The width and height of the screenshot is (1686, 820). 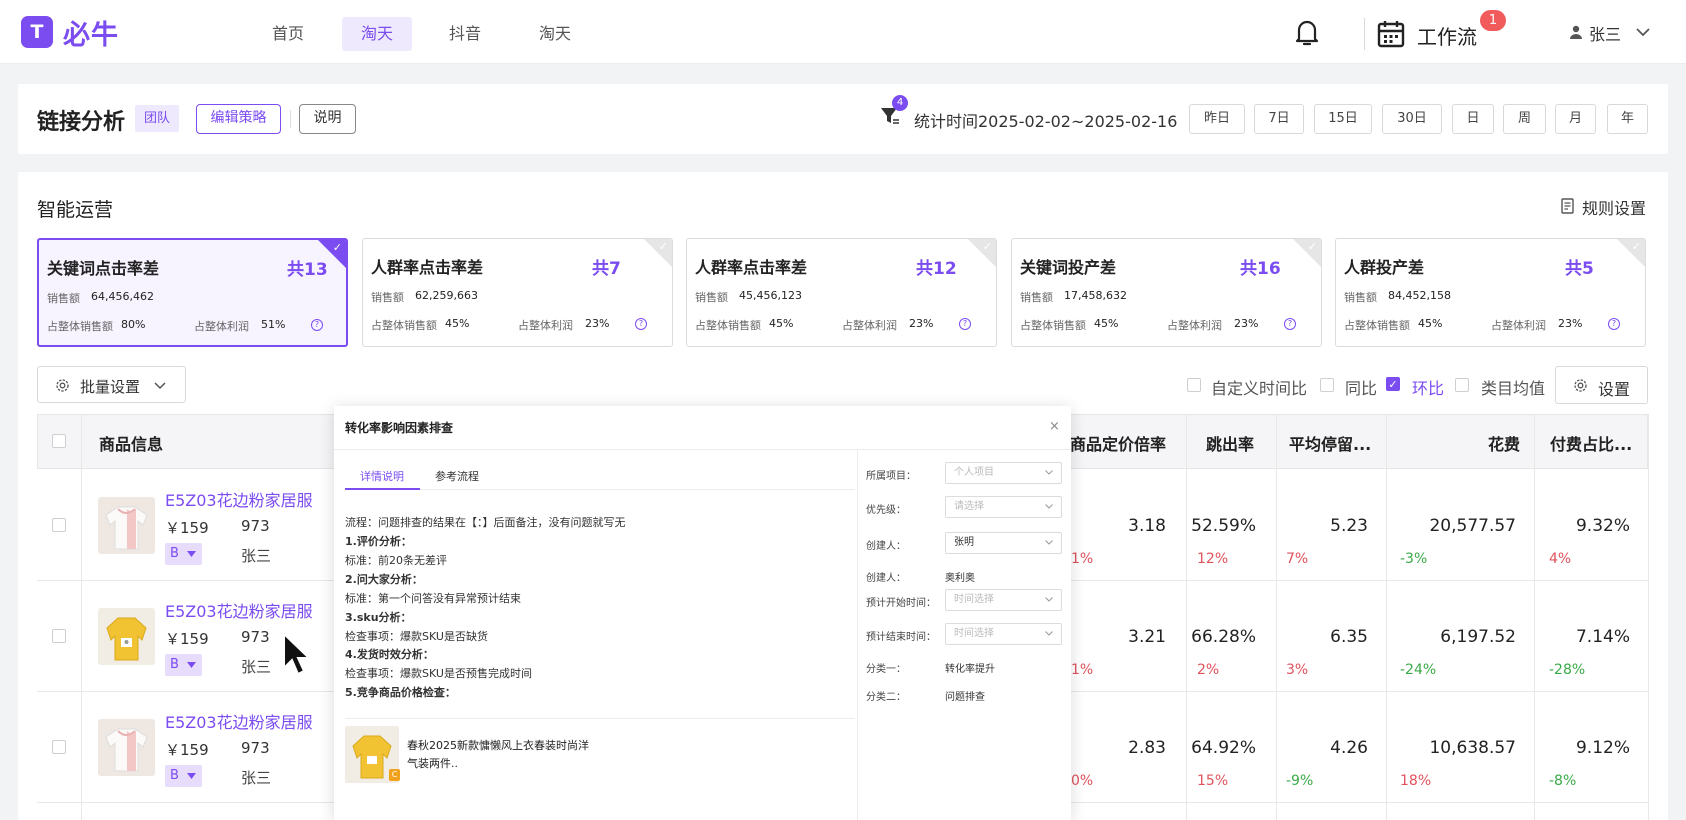 I want to click on document-icon, so click(x=1567, y=206).